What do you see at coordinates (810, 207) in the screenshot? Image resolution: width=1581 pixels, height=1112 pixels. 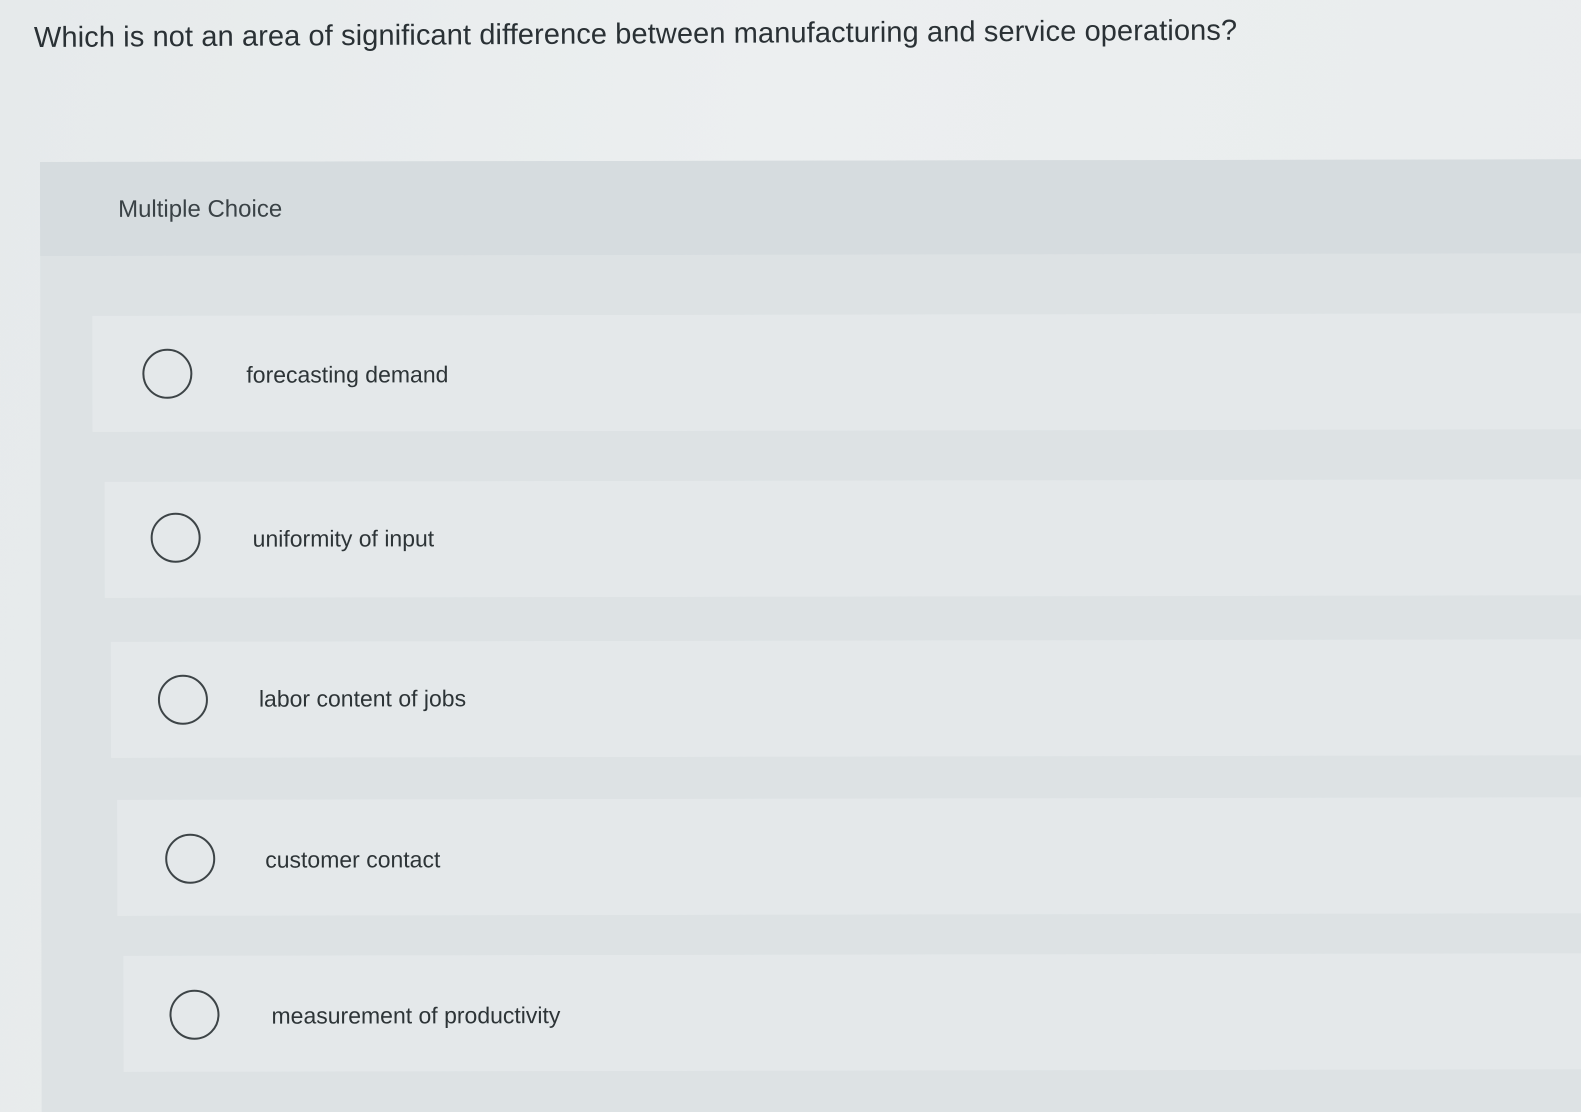 I see `panel-header: Multiple Choice` at bounding box center [810, 207].